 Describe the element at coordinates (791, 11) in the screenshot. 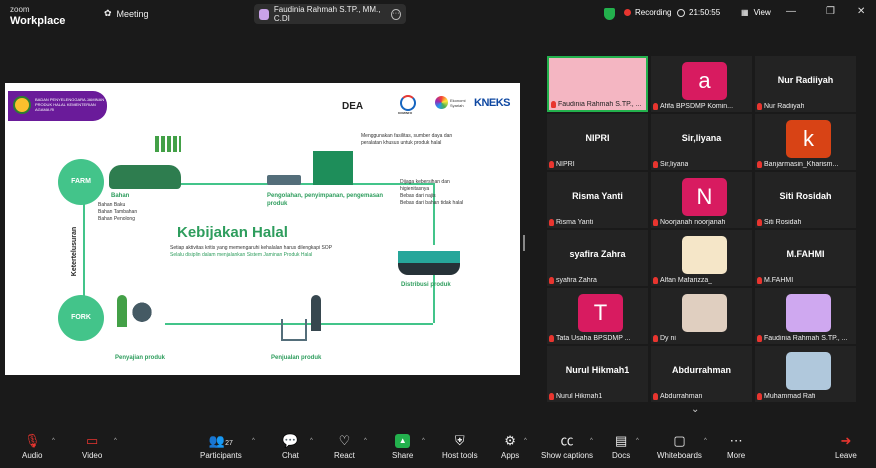

I see `minimize-button: —` at that location.